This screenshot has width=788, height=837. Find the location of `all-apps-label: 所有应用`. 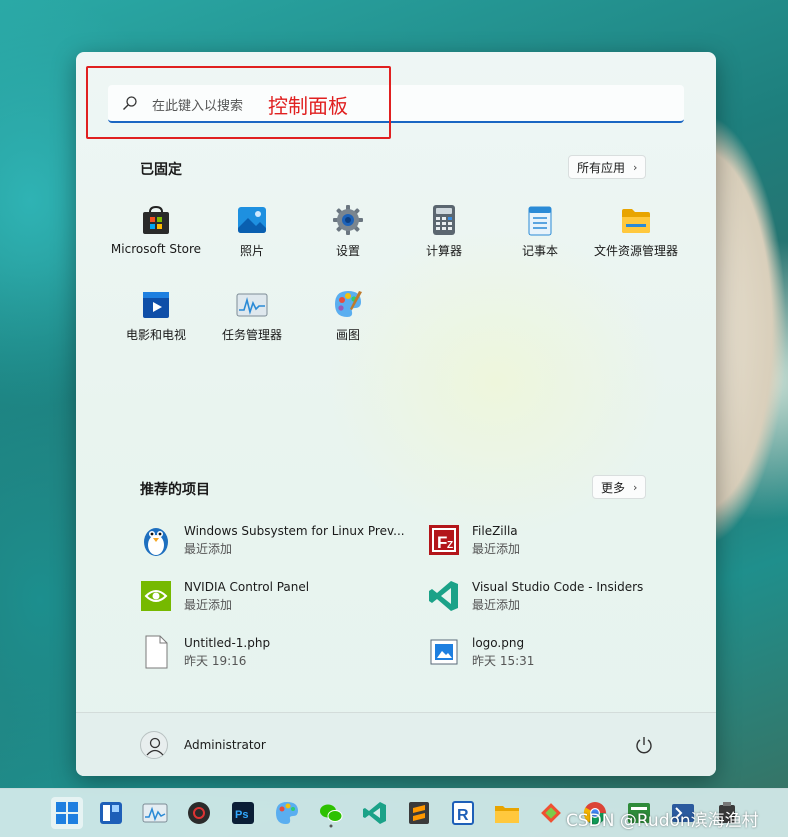

all-apps-label: 所有应用 is located at coordinates (601, 167).